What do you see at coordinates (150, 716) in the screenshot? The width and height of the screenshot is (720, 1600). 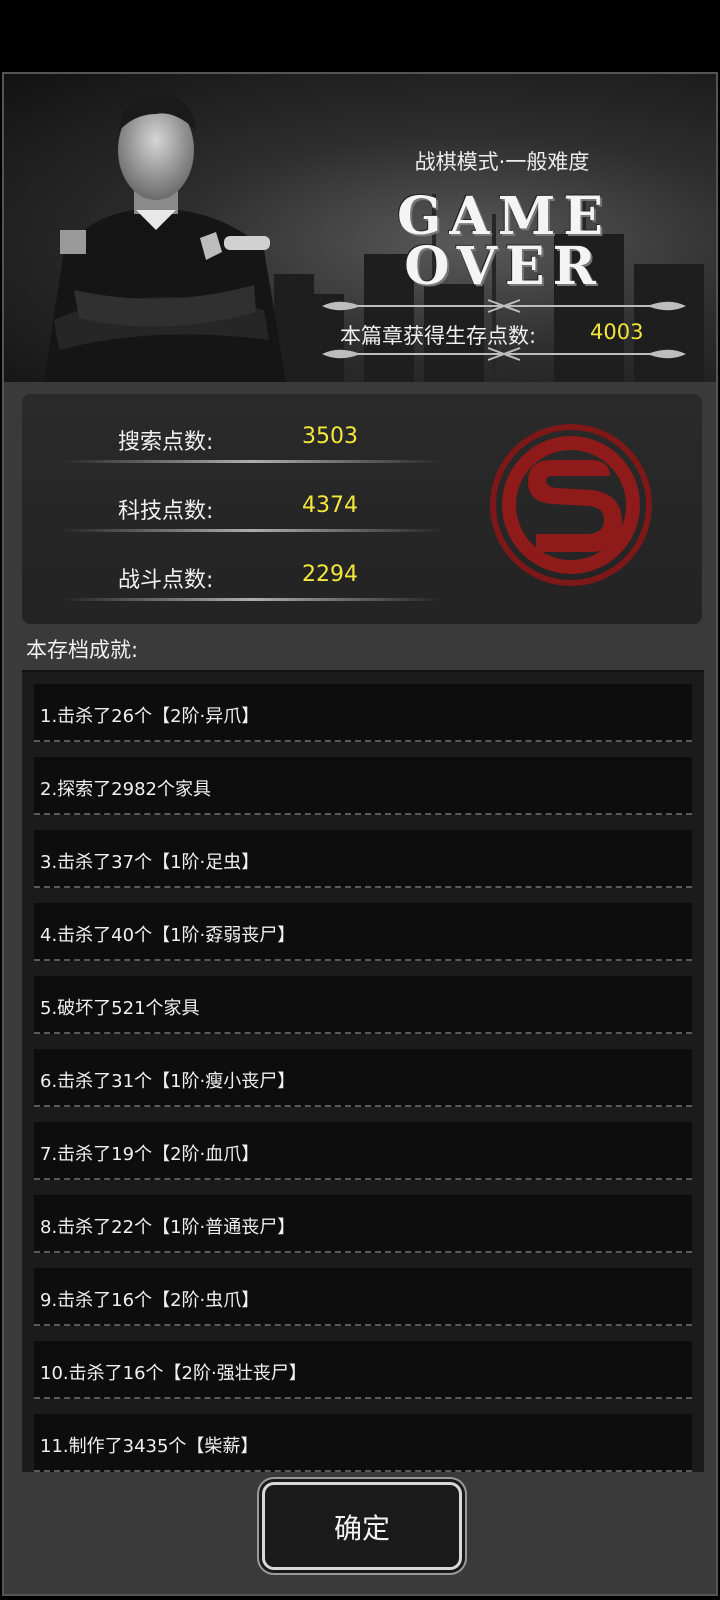 I see `achievement-text: 1.击杀了26个【2阶·异爪】` at bounding box center [150, 716].